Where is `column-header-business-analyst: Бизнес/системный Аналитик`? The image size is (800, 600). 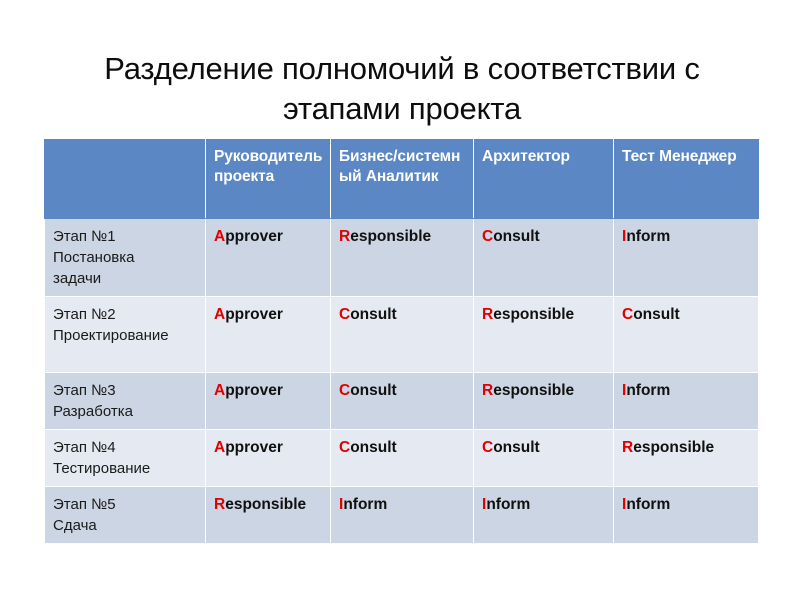 column-header-business-analyst: Бизнес/системный Аналитик is located at coordinates (402, 179).